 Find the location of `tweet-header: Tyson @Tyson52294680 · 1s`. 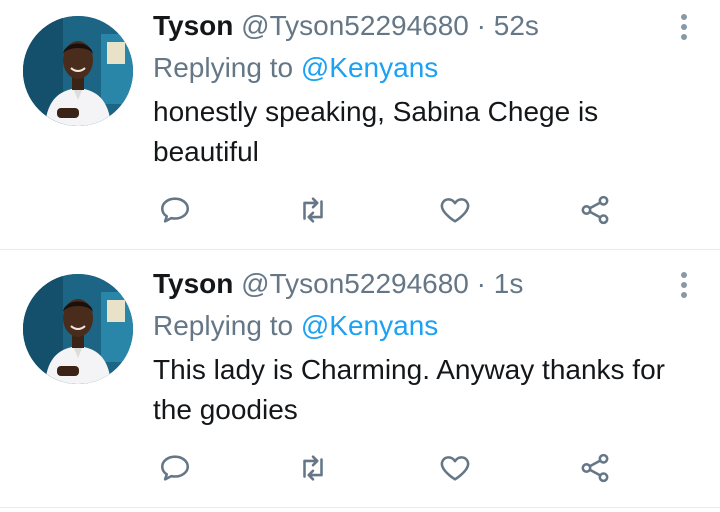

tweet-header: Tyson @Tyson52294680 · 1s is located at coordinates (338, 284).